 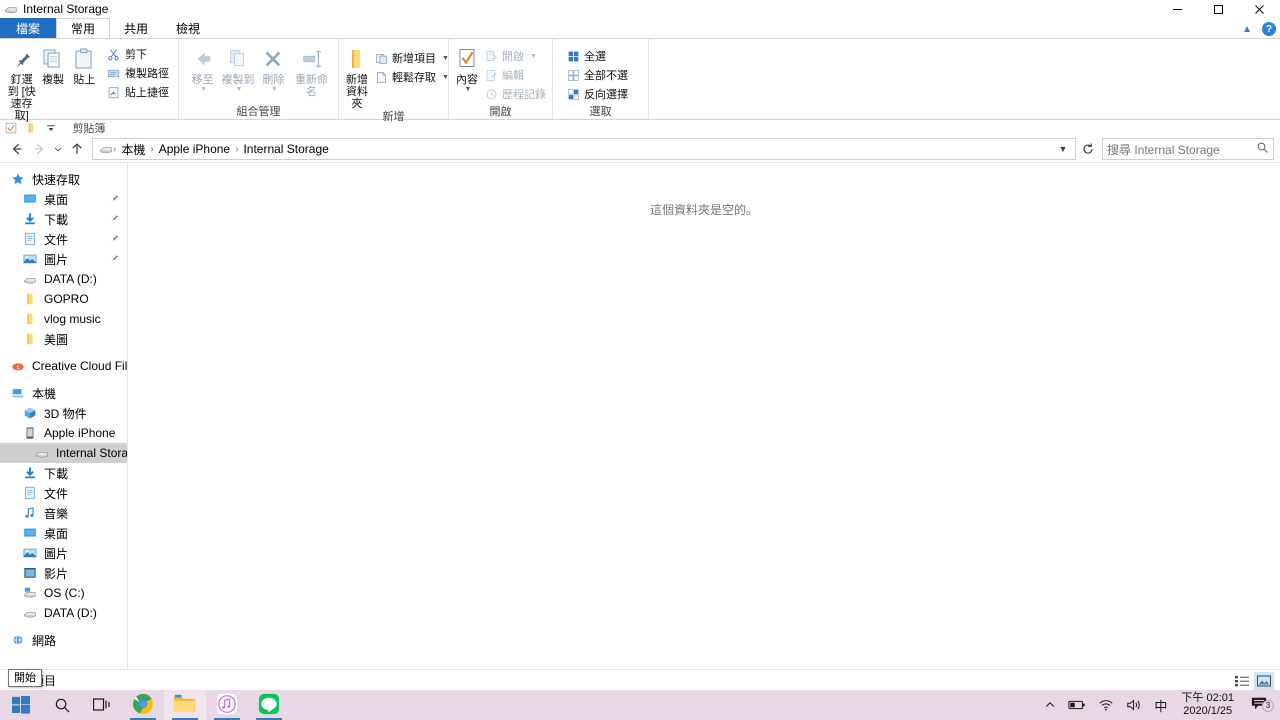 What do you see at coordinates (194, 149) in the screenshot?
I see `breadcrumb-item-apple-iphone: Apple iPhone` at bounding box center [194, 149].